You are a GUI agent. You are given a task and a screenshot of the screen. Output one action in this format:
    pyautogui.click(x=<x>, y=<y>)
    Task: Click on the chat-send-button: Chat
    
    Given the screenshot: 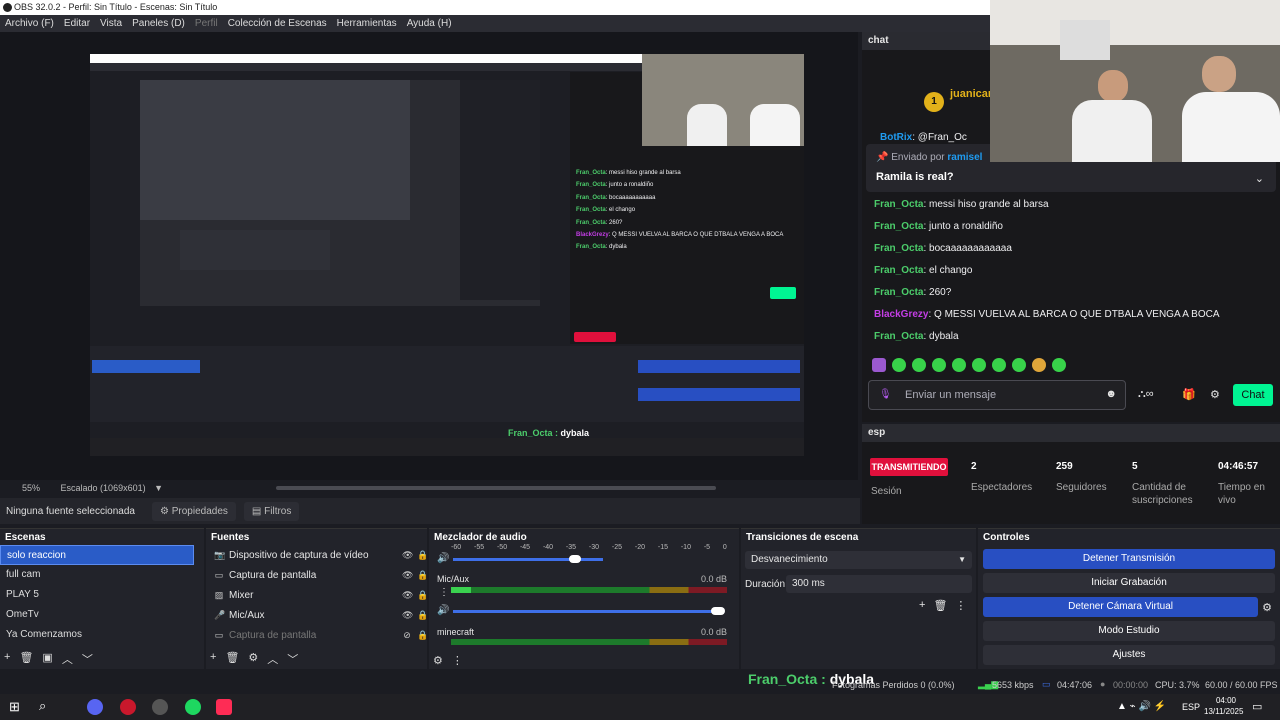 What is the action you would take?
    pyautogui.click(x=1253, y=395)
    